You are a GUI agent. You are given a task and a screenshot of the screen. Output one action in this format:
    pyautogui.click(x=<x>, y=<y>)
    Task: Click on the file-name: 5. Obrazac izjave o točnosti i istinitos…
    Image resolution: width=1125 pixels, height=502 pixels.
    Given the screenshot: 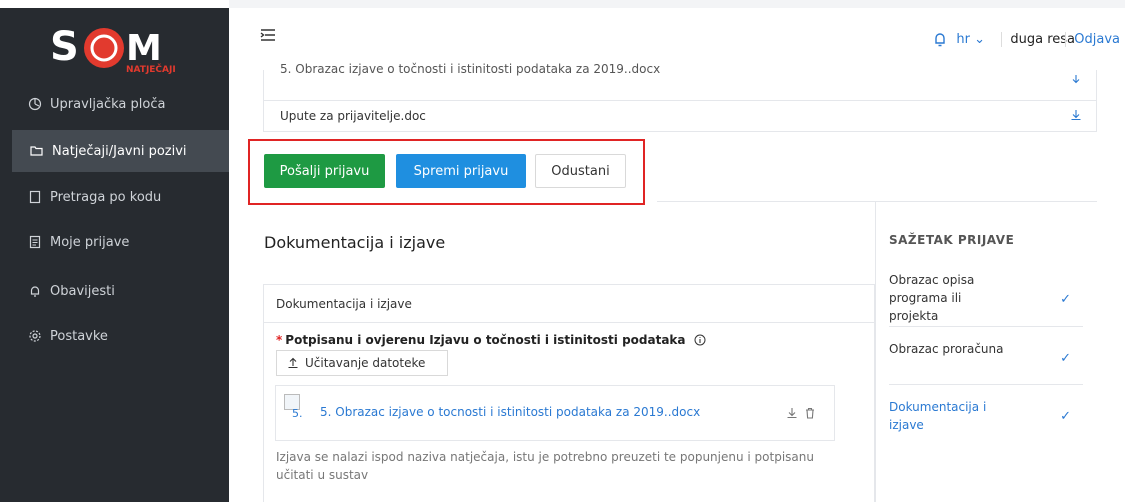 What is the action you would take?
    pyautogui.click(x=470, y=69)
    